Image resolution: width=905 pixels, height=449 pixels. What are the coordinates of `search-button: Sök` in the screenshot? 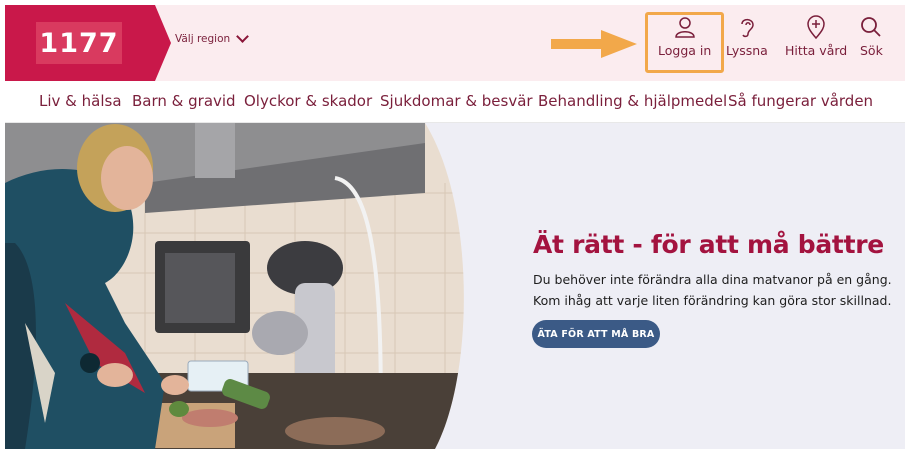 It's located at (871, 36).